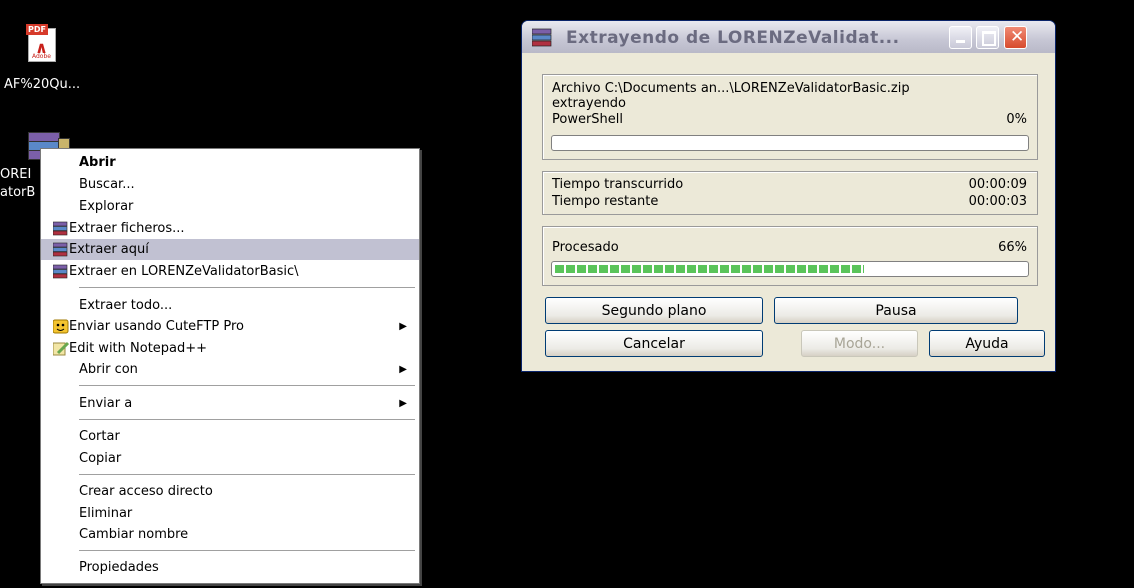 Image resolution: width=1134 pixels, height=588 pixels. I want to click on menu-item-label: Abrir, so click(97, 162).